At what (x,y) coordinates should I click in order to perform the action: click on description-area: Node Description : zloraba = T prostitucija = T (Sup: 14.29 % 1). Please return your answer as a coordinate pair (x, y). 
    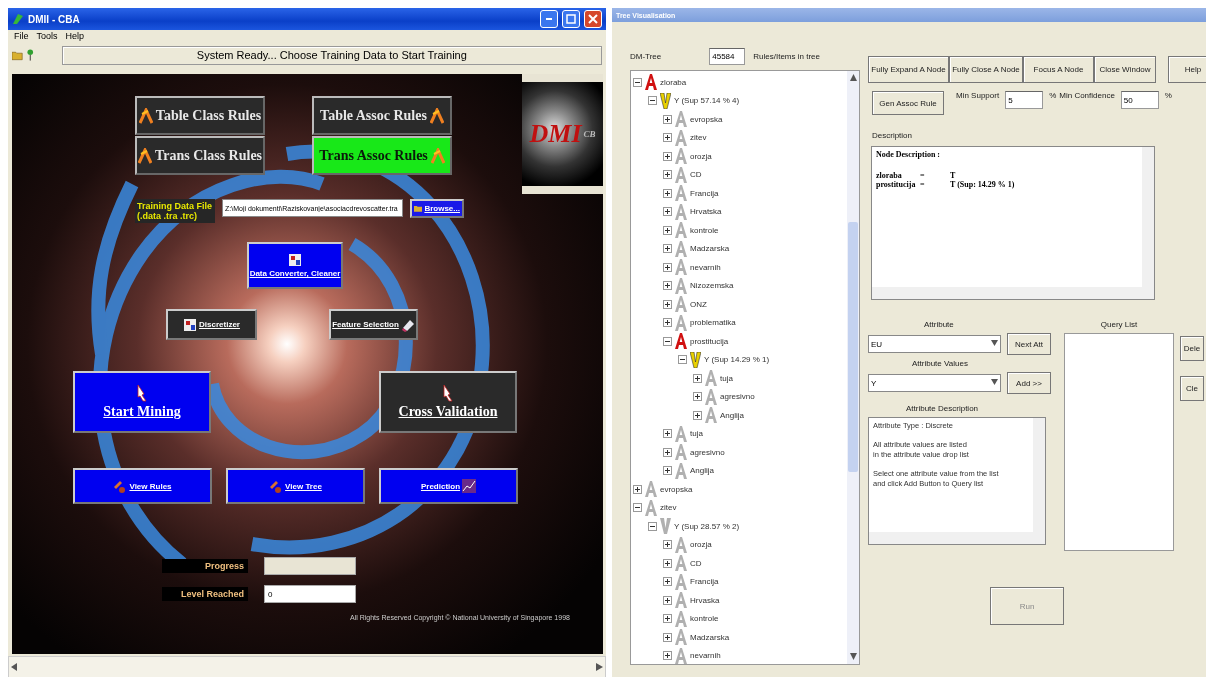
    Looking at the image, I should click on (1013, 223).